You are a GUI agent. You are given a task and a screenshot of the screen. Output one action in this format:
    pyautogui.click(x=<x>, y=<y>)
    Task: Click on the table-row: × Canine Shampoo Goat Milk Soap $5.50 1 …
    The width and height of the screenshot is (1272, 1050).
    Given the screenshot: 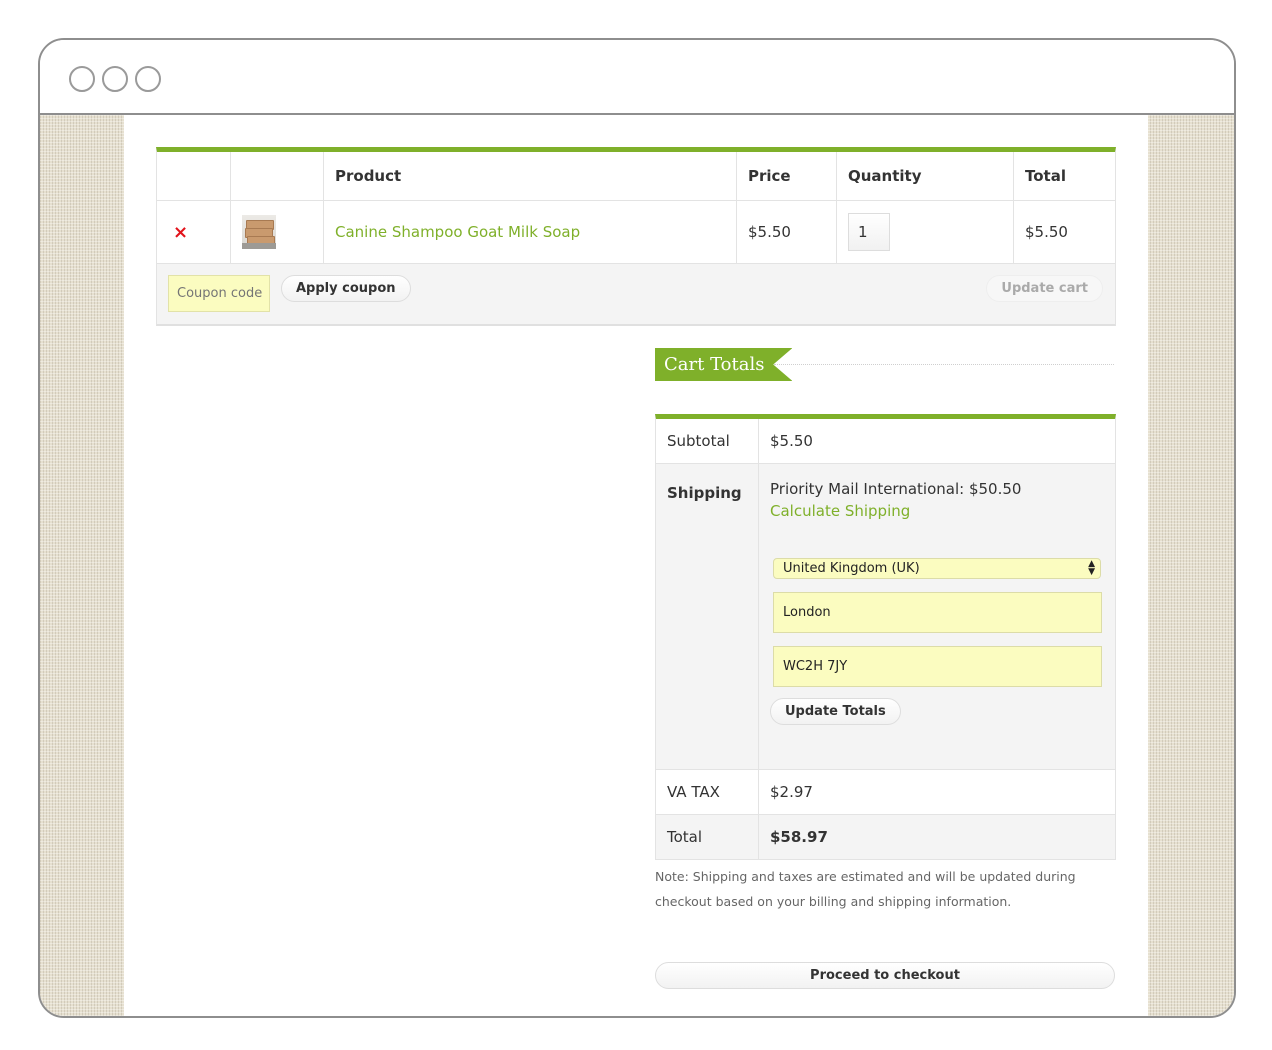 What is the action you would take?
    pyautogui.click(x=636, y=232)
    